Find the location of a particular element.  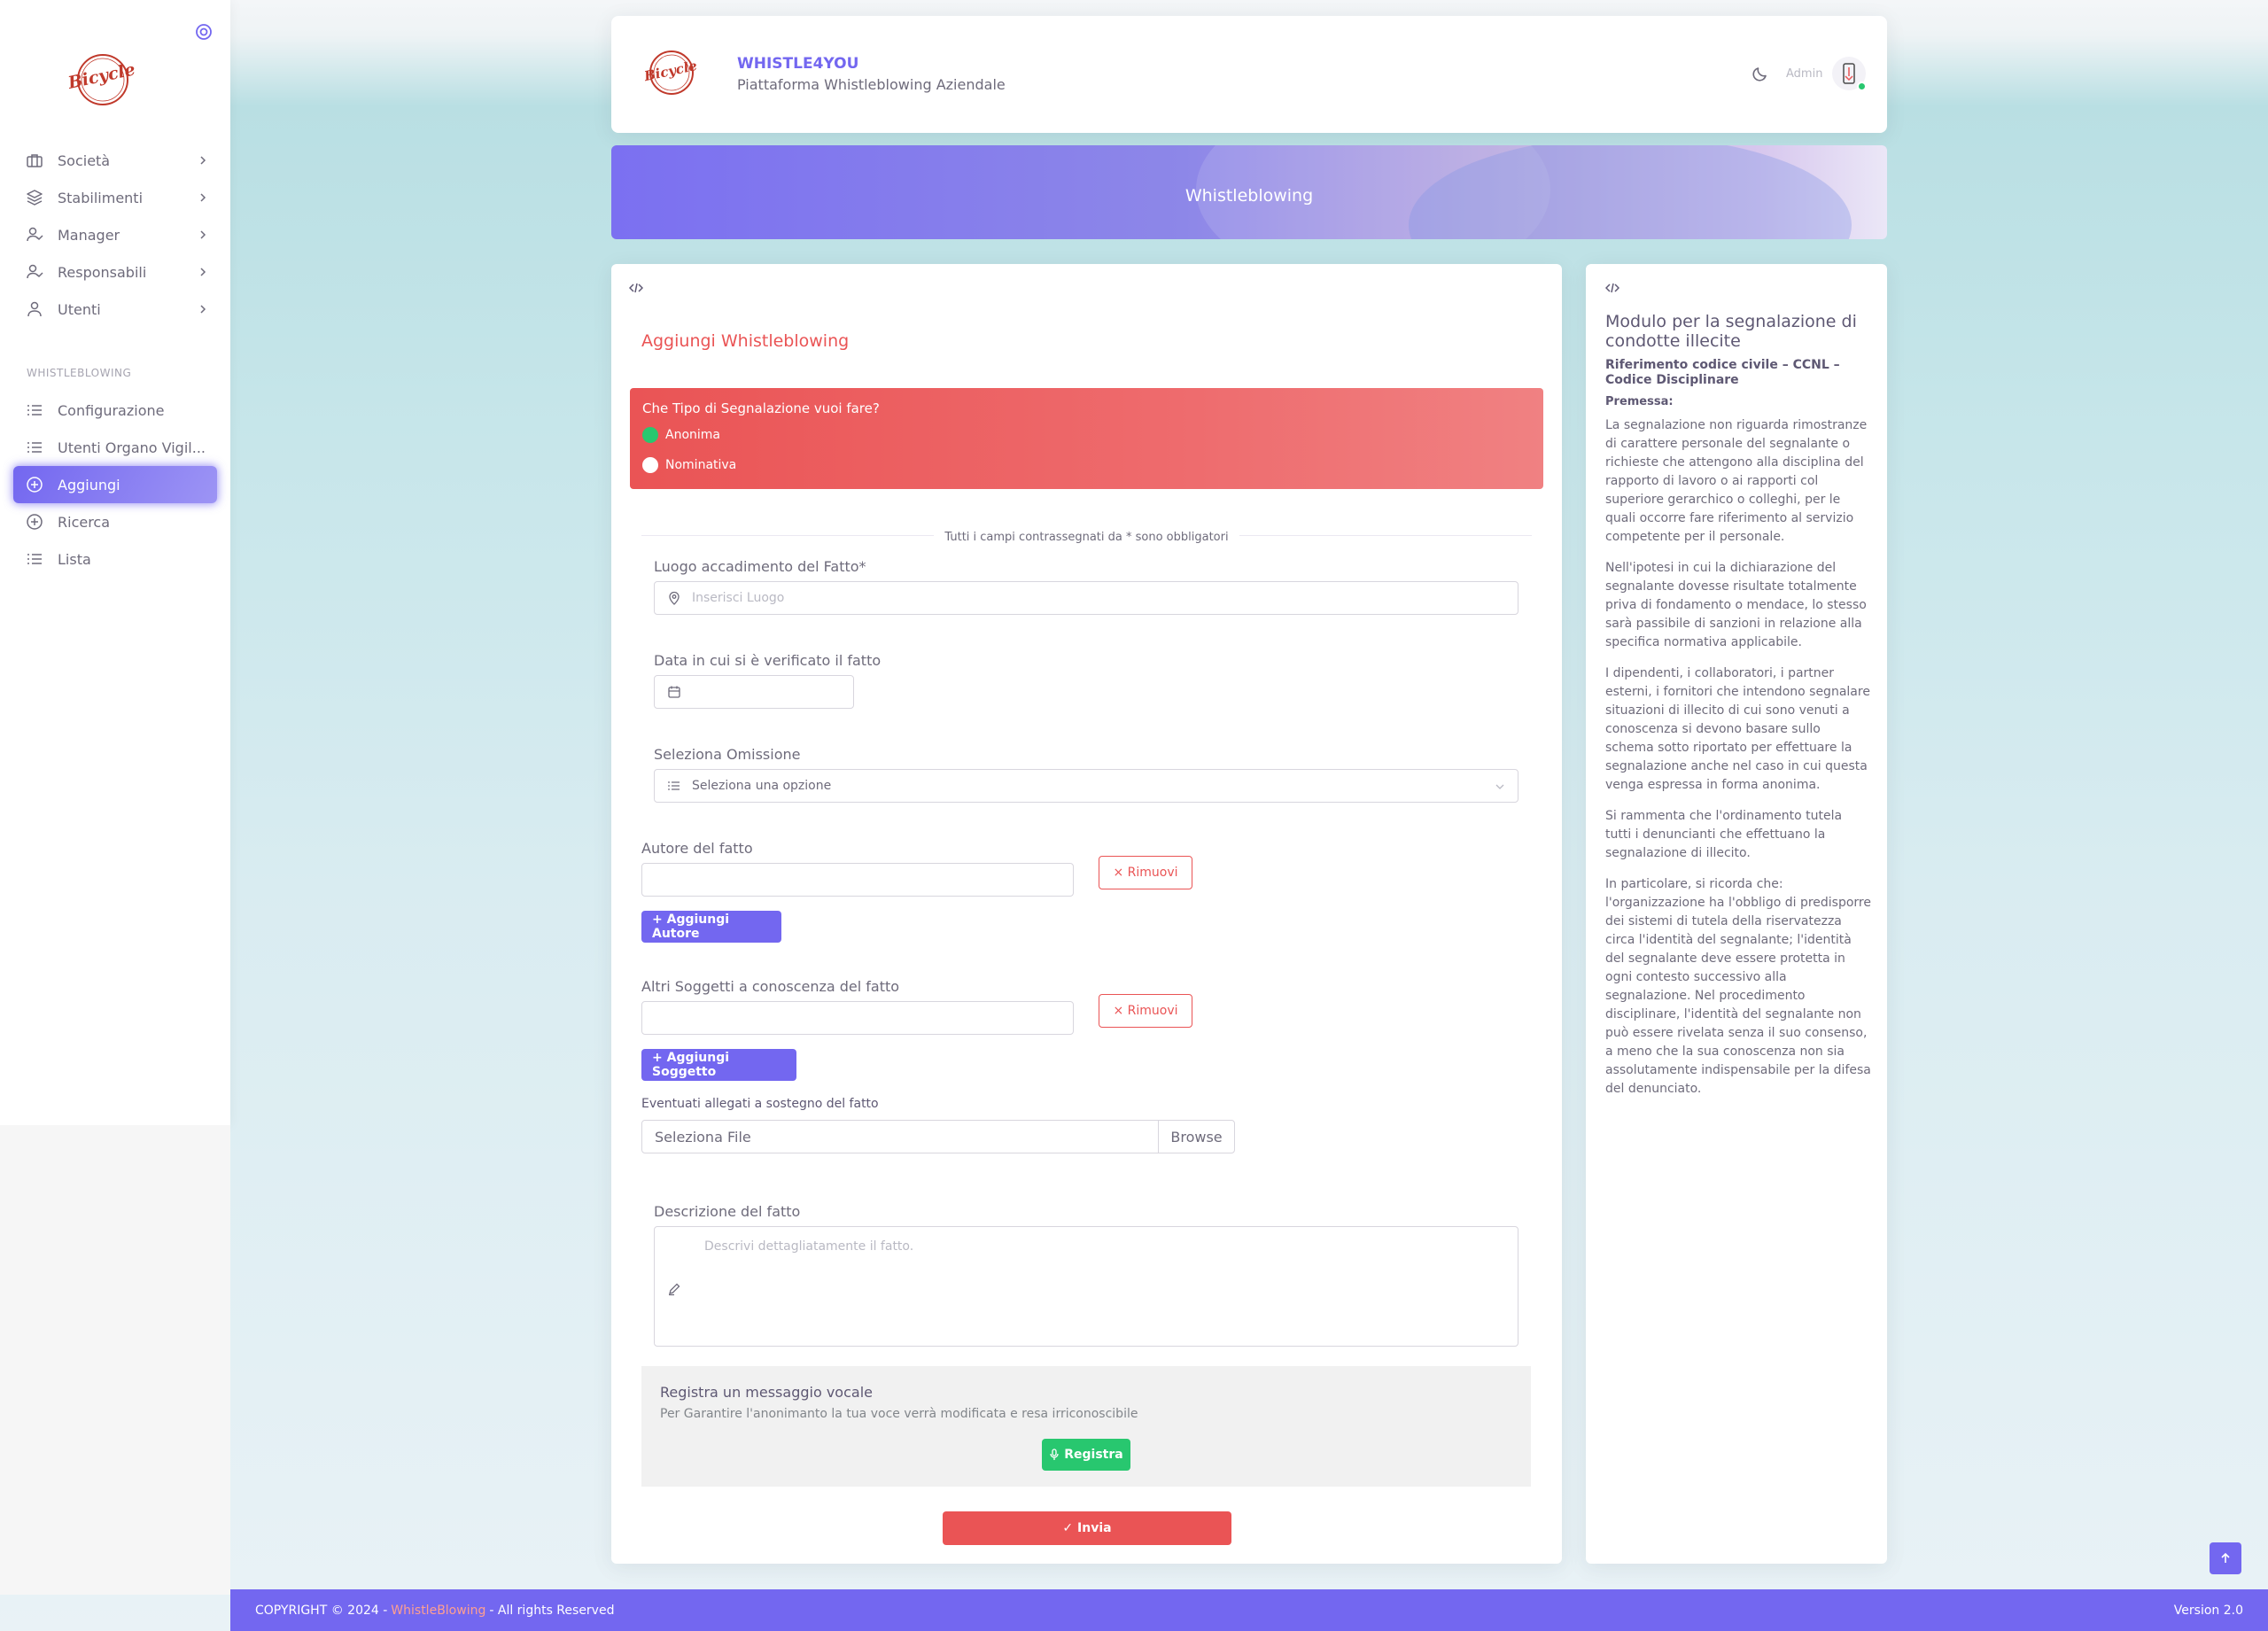

footer-brand-link: WhistleBlowing is located at coordinates (438, 1611).